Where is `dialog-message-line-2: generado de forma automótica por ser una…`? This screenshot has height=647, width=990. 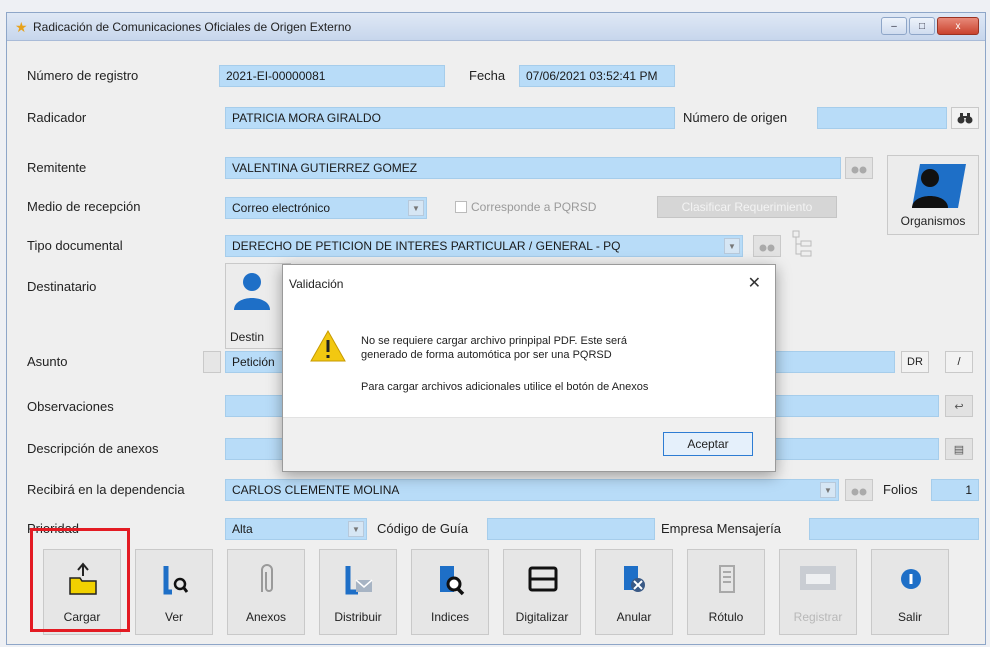
dialog-message-line-2: generado de forma automótica por ser una… is located at coordinates (486, 355).